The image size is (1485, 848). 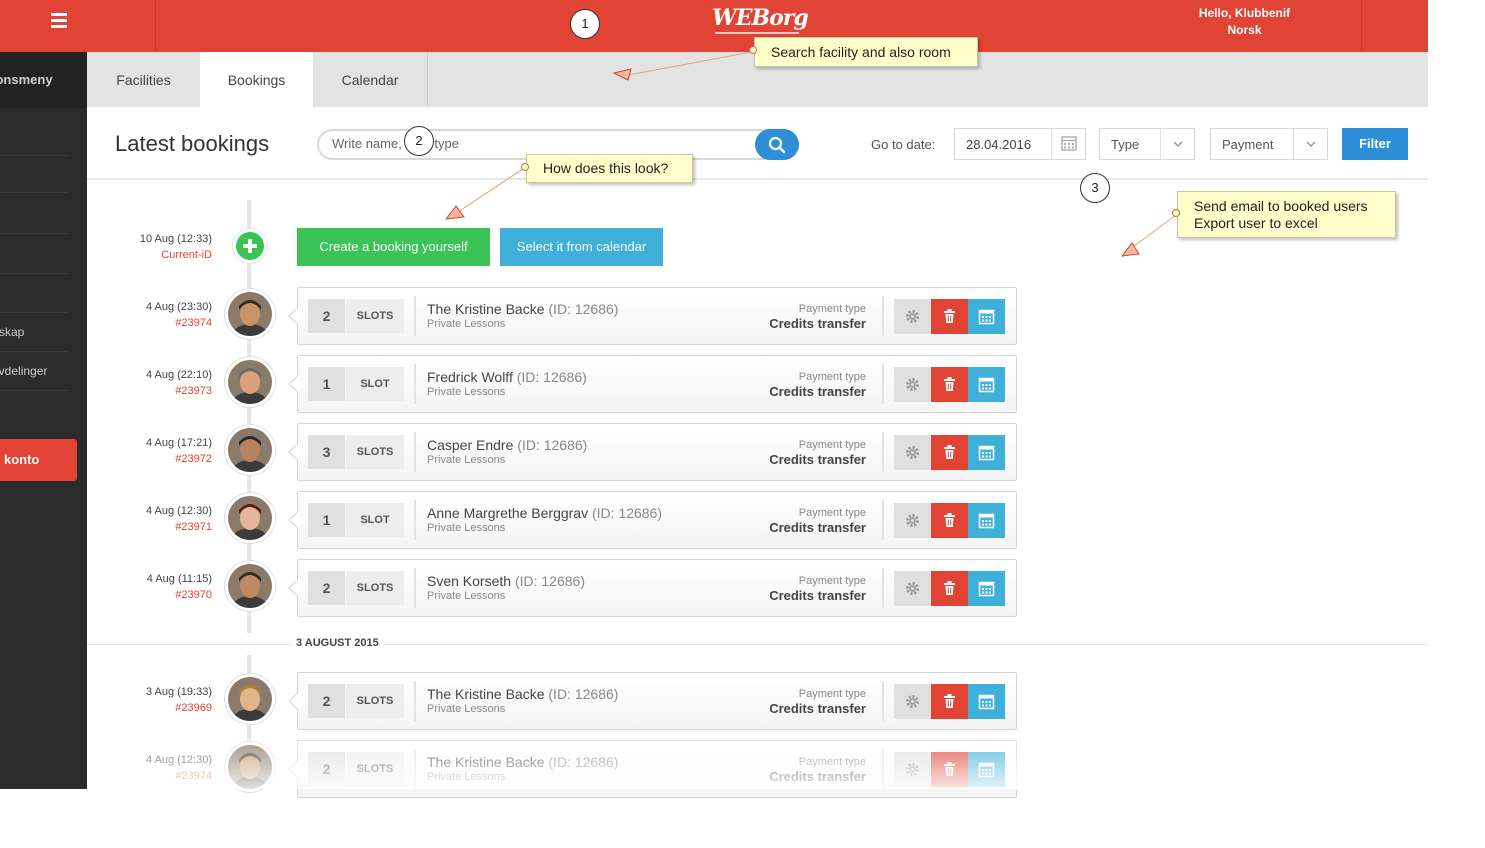 What do you see at coordinates (811, 154) in the screenshot?
I see `annotation-leaders` at bounding box center [811, 154].